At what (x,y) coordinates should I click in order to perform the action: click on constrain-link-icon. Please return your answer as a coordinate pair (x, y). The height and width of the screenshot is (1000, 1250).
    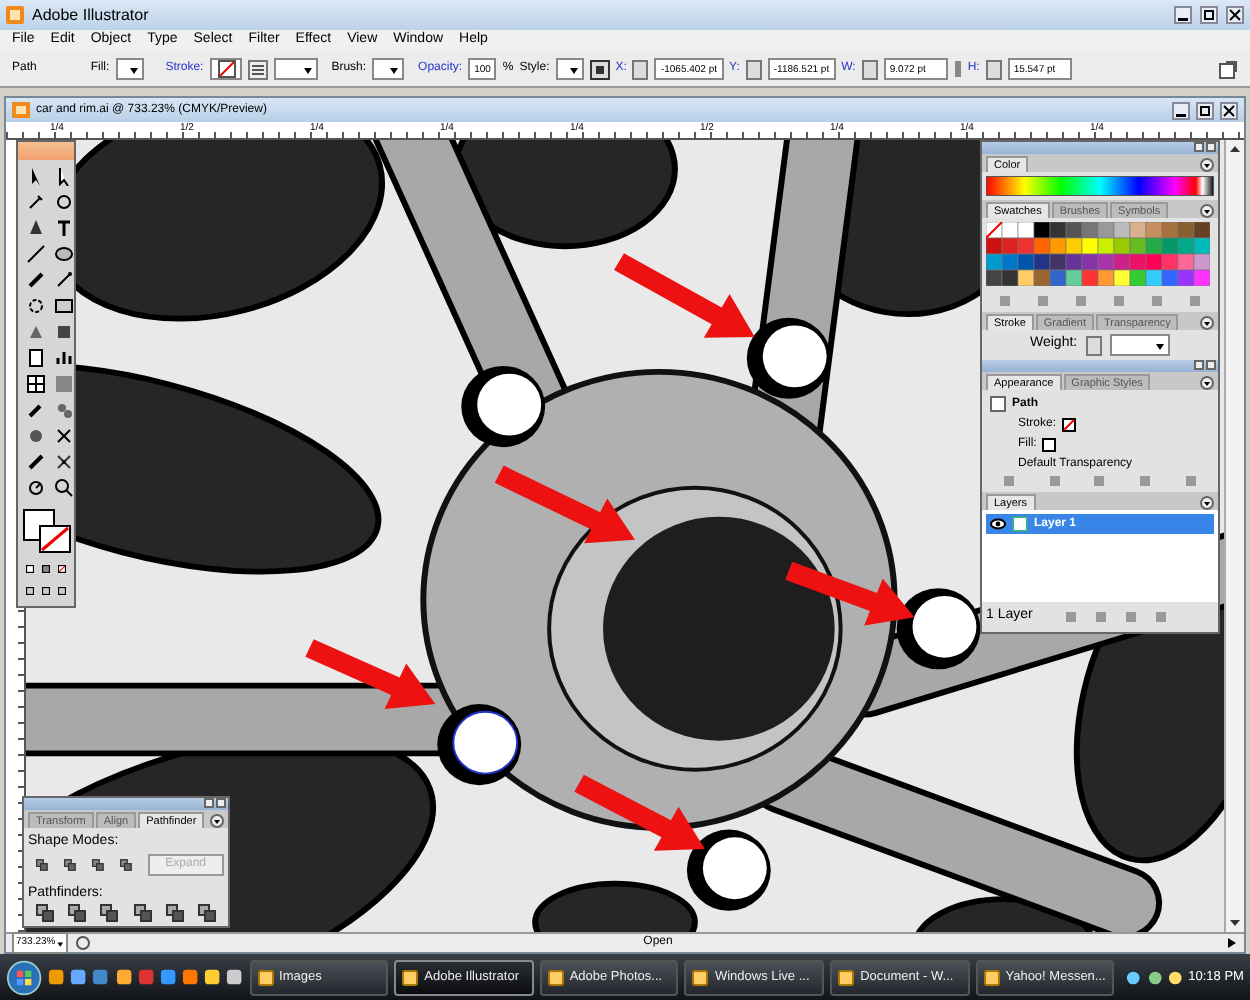
    Looking at the image, I should click on (957, 69).